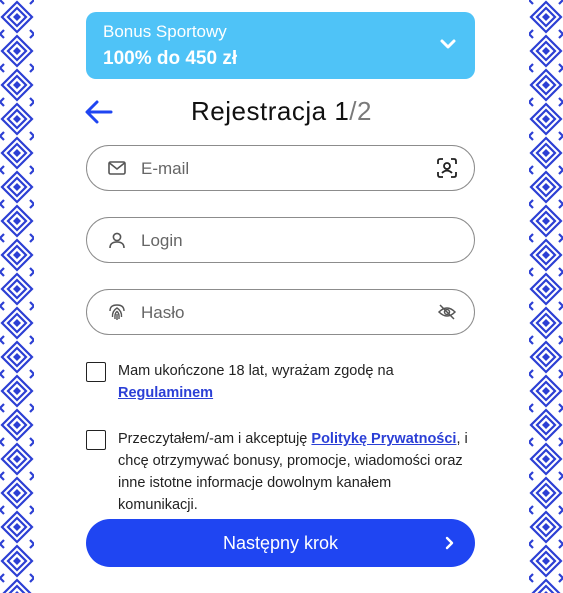 The height and width of the screenshot is (593, 563). What do you see at coordinates (447, 168) in the screenshot?
I see `face-scan-icon` at bounding box center [447, 168].